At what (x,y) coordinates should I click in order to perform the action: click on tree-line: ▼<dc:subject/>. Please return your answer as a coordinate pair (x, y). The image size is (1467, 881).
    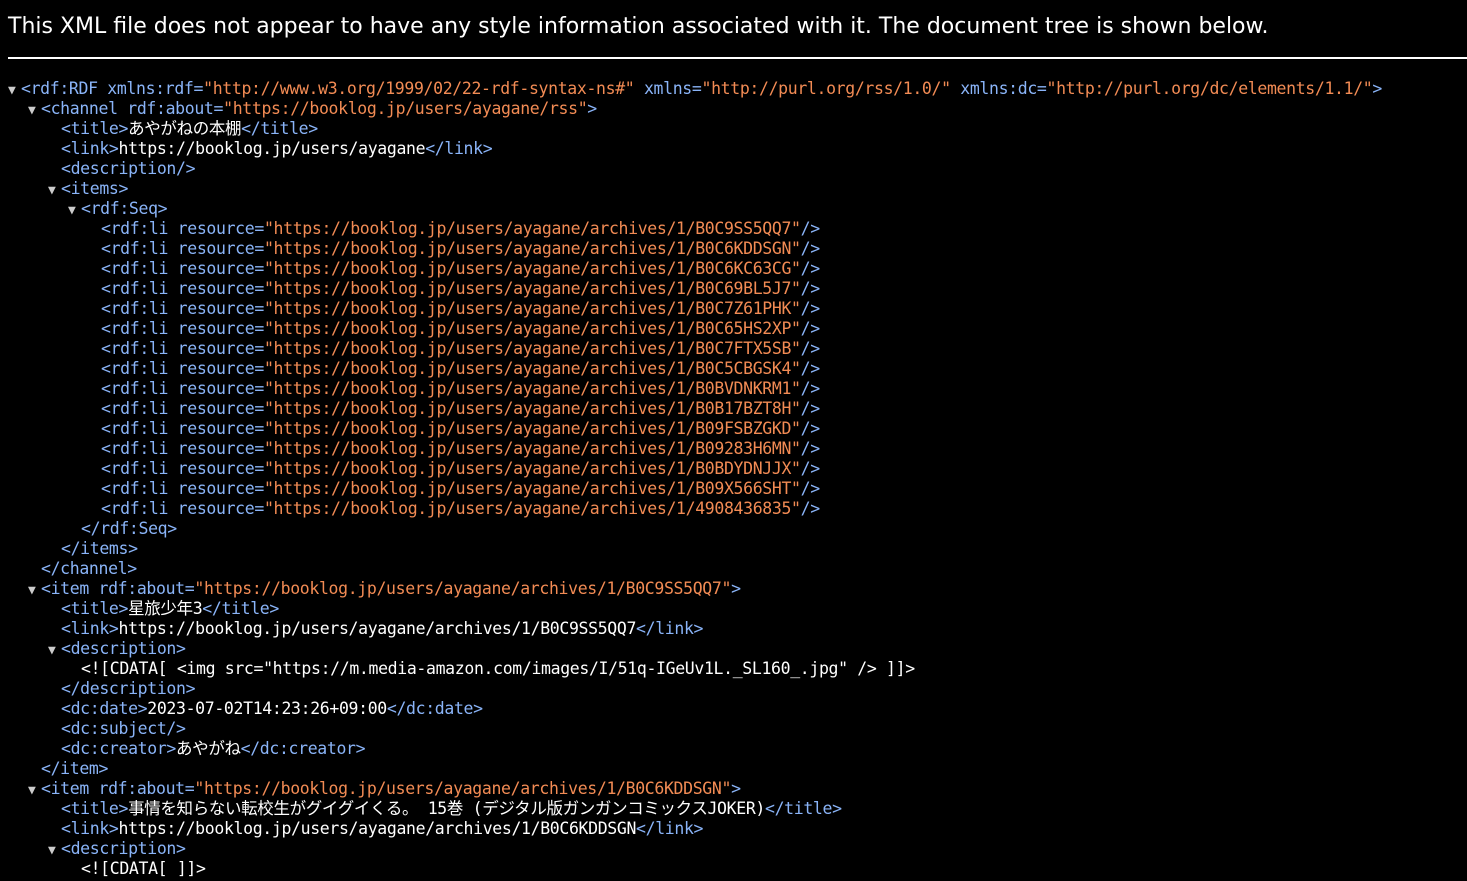
    Looking at the image, I should click on (737, 729).